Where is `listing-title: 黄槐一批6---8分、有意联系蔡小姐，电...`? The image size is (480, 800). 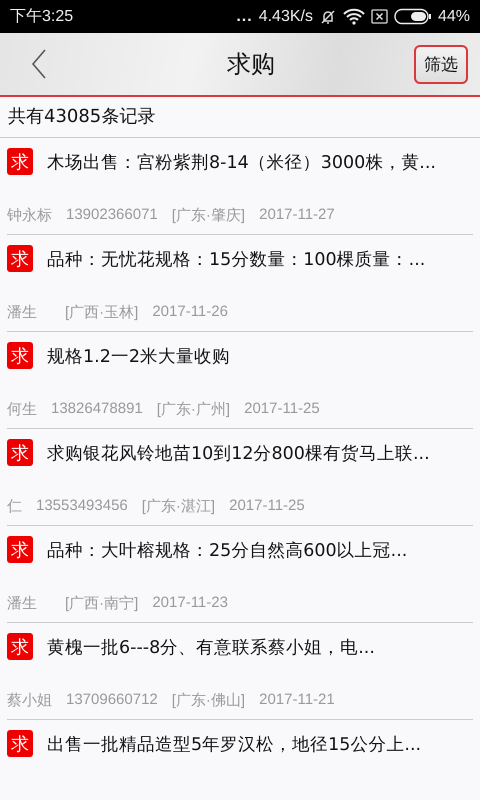 listing-title: 黄槐一批6---8分、有意联系蔡小姐，电... is located at coordinates (211, 647).